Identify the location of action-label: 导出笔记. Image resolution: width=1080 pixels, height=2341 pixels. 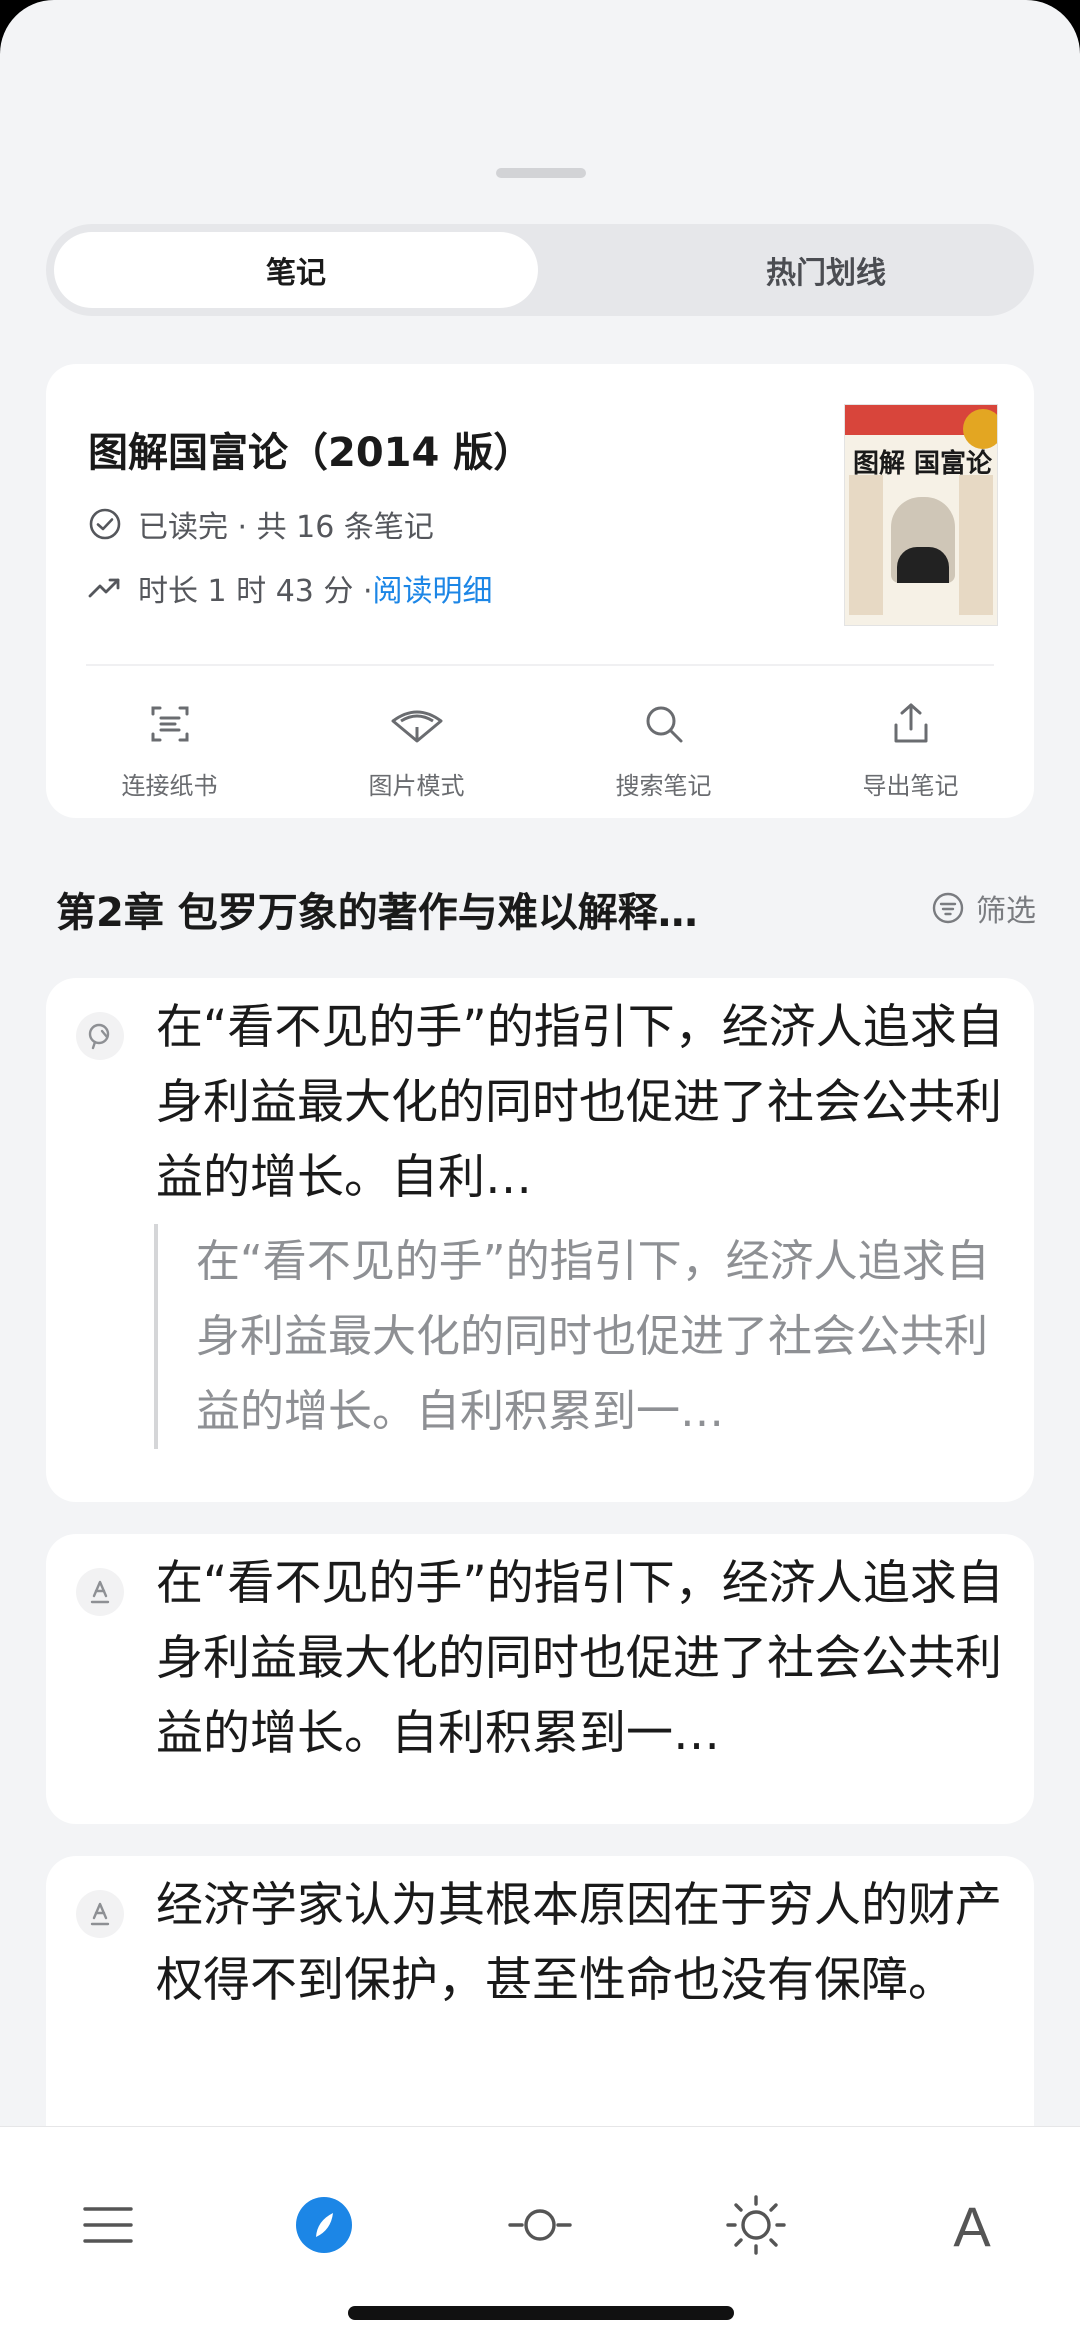
(910, 786).